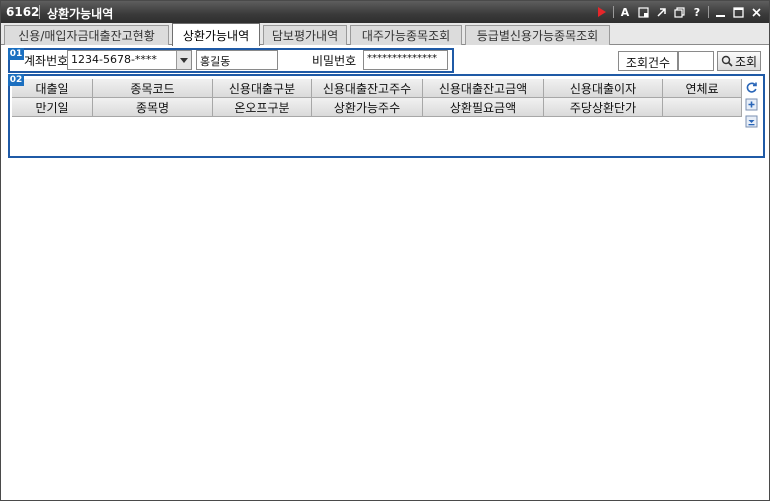 The height and width of the screenshot is (501, 770). What do you see at coordinates (603, 107) in the screenshot?
I see `col-repay-price-per-share: 주당상환단가` at bounding box center [603, 107].